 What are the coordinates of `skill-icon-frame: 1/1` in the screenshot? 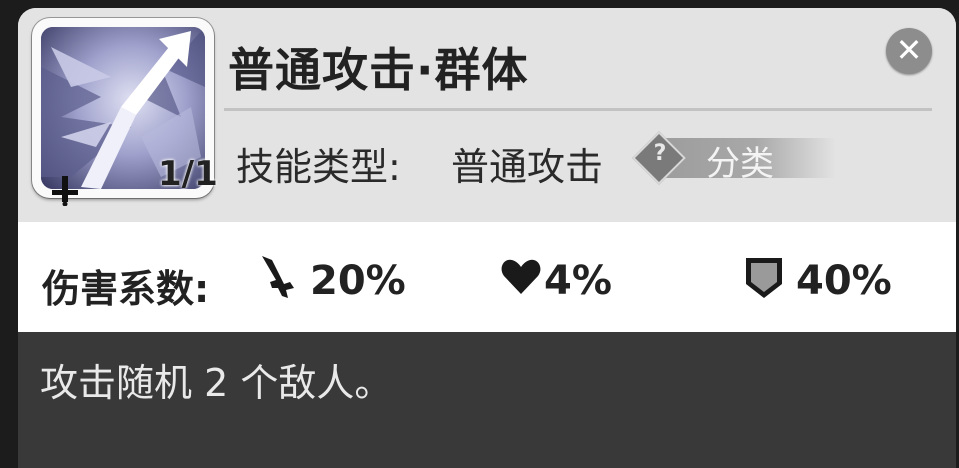 It's located at (125, 112).